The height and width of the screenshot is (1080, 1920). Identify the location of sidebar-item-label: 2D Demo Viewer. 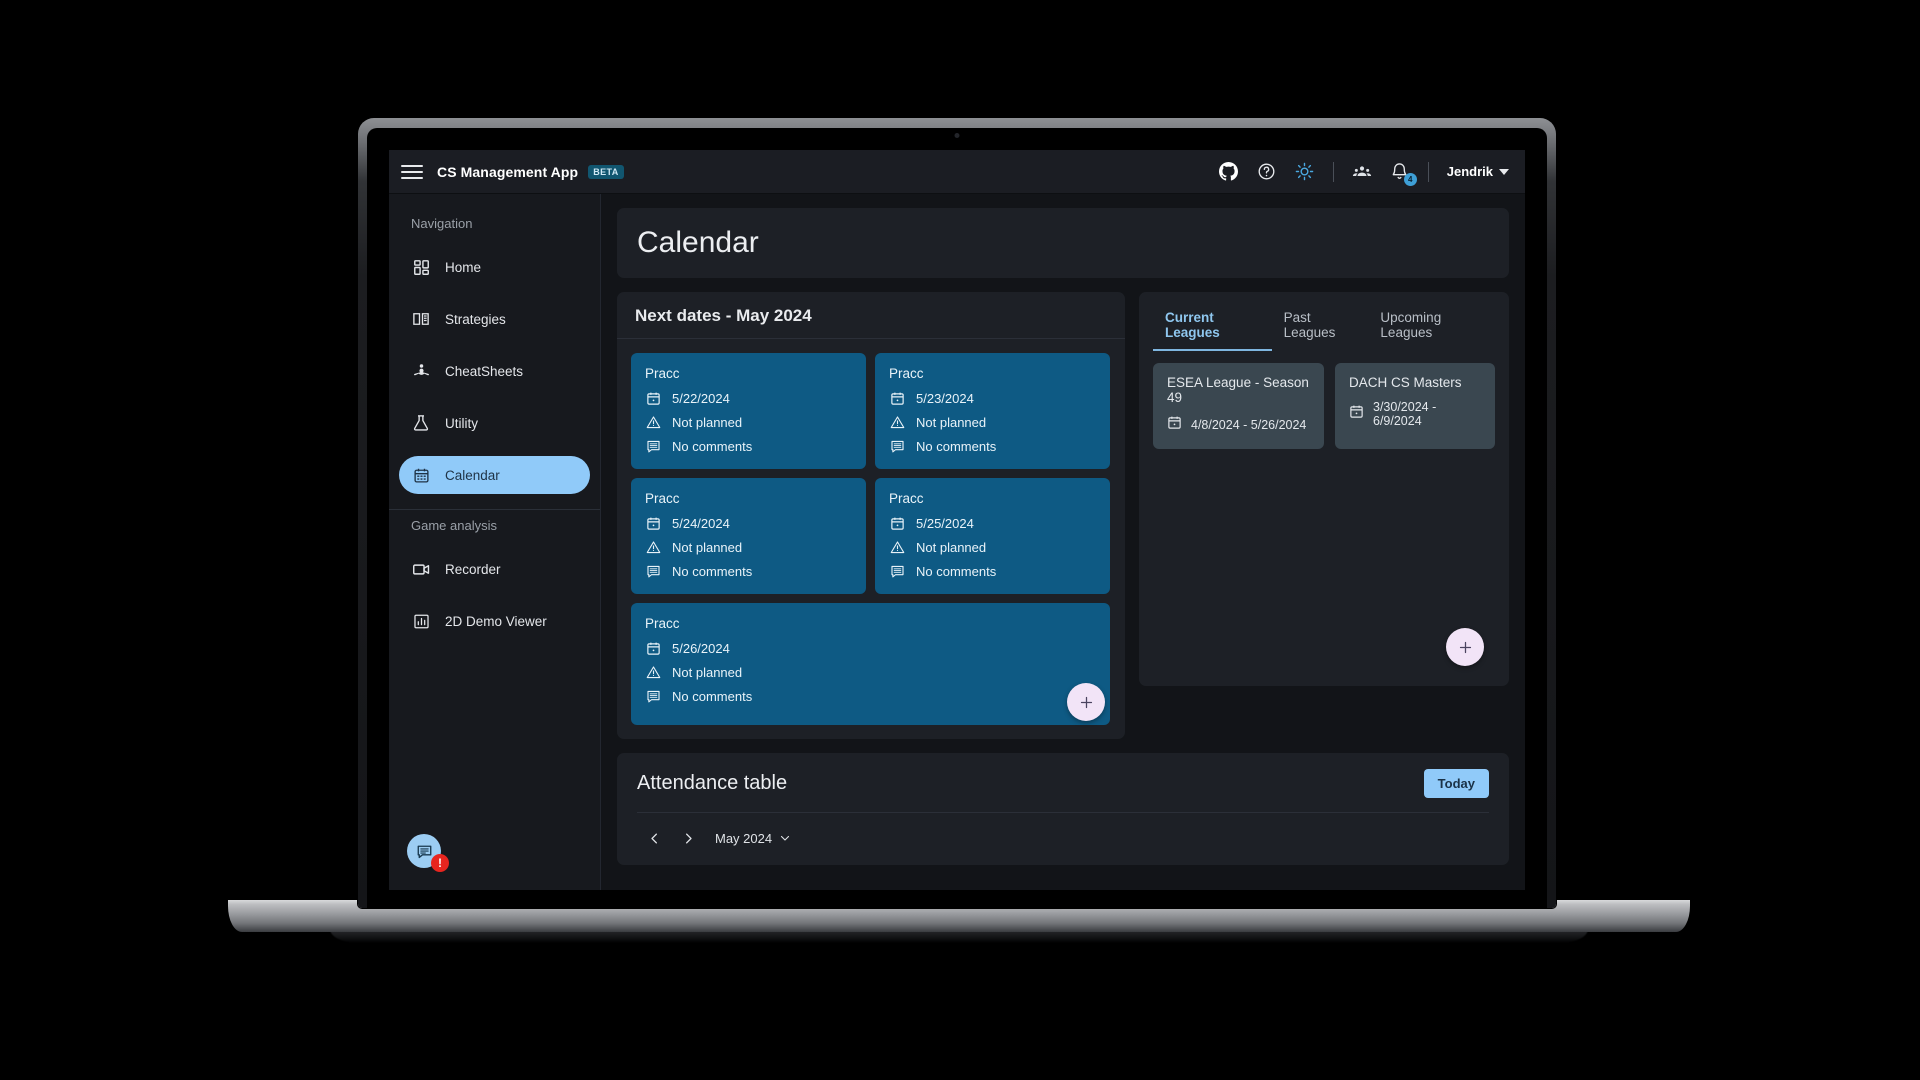
(496, 621).